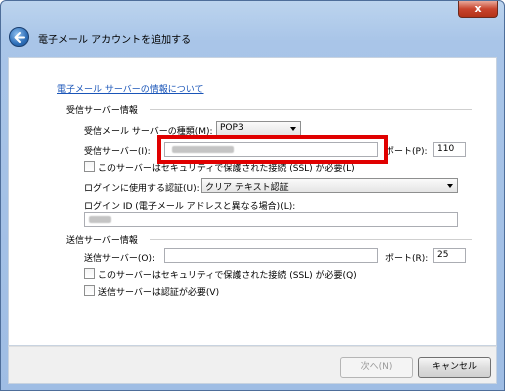 This screenshot has height=391, width=505. I want to click on outgoing-server-input, so click(271, 255).